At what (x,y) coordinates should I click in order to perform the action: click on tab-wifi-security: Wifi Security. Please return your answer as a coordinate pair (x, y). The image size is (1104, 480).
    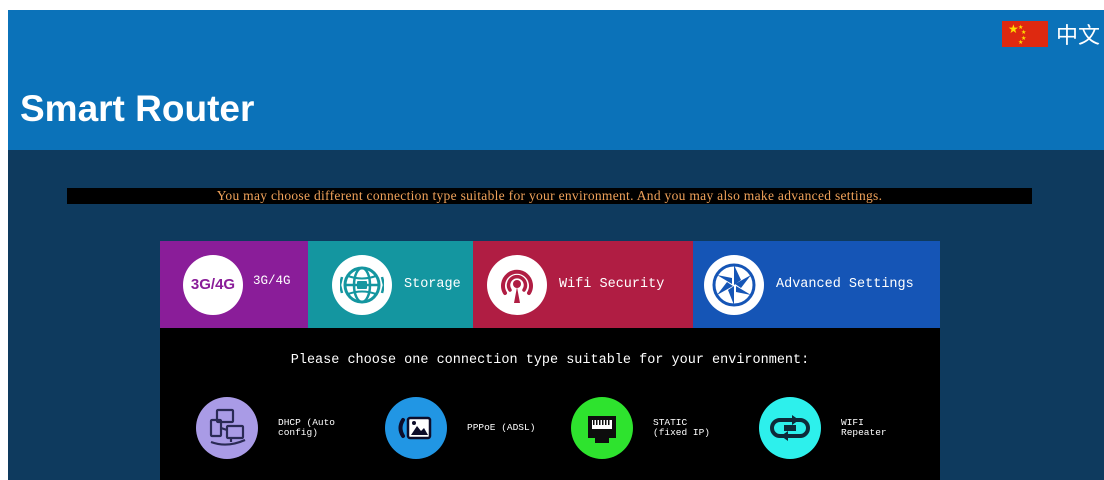
    Looking at the image, I should click on (583, 284).